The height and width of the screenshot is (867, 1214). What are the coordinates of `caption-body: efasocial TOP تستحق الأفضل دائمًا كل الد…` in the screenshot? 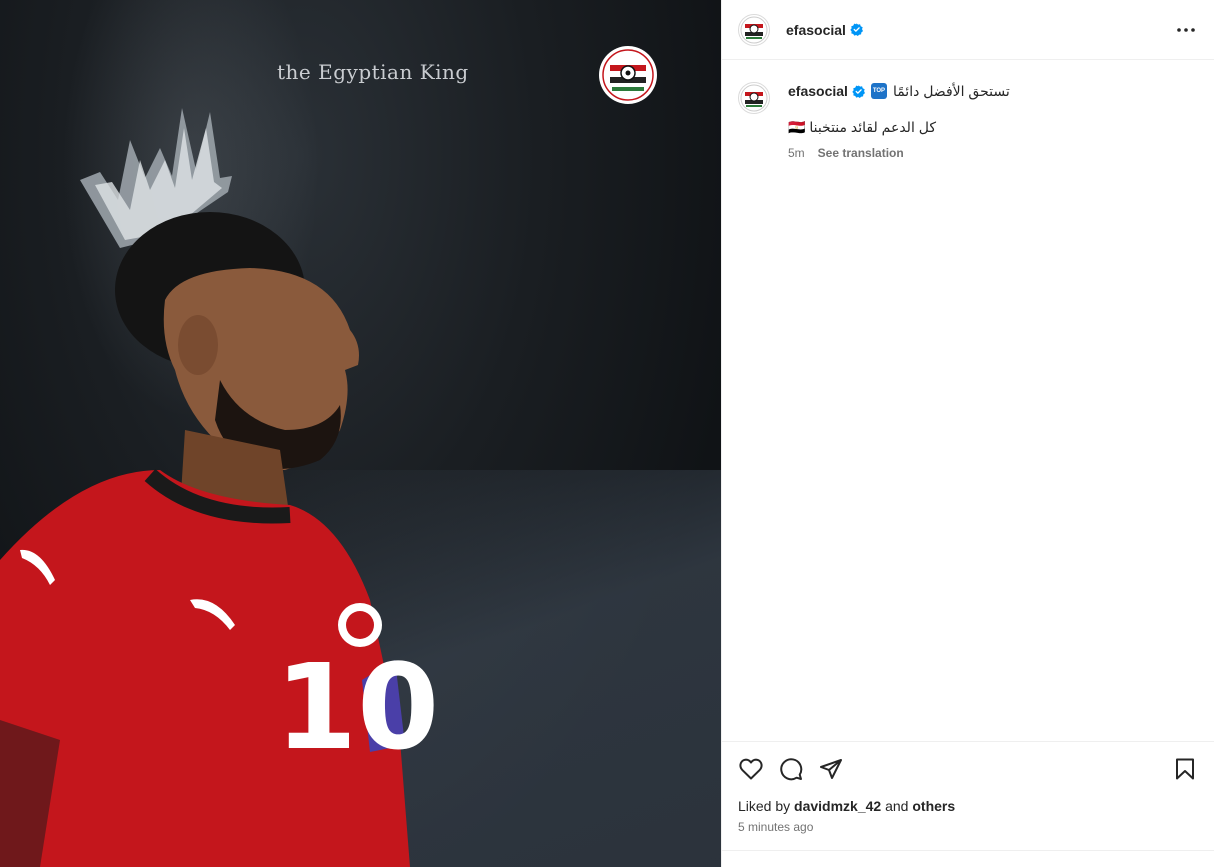 It's located at (899, 122).